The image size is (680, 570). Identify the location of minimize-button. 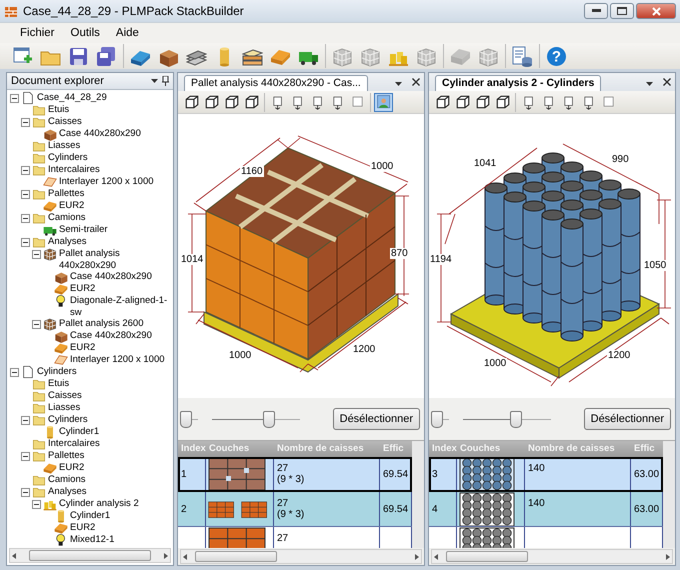
(596, 11).